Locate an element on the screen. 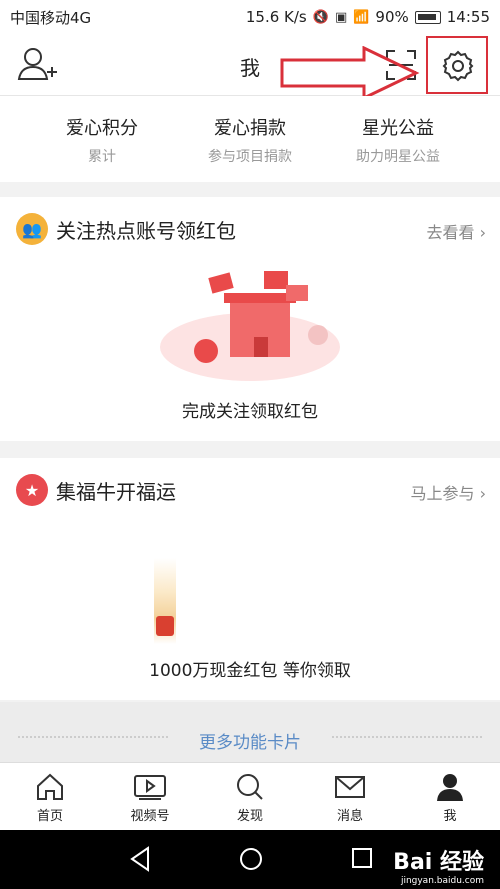 The image size is (500, 889). home-nav-icon is located at coordinates (251, 859).